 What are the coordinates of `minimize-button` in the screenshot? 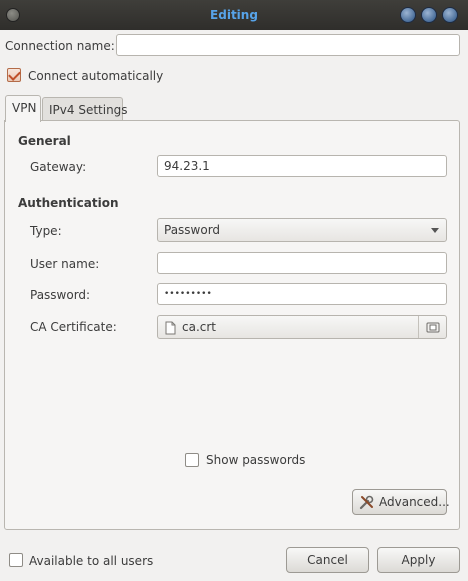 It's located at (408, 15).